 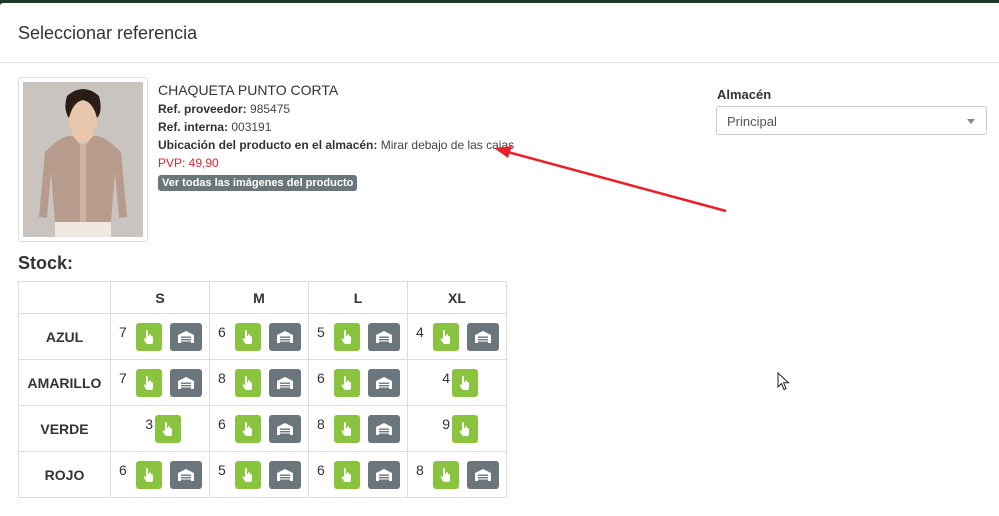 I want to click on size-header: S, so click(x=160, y=297).